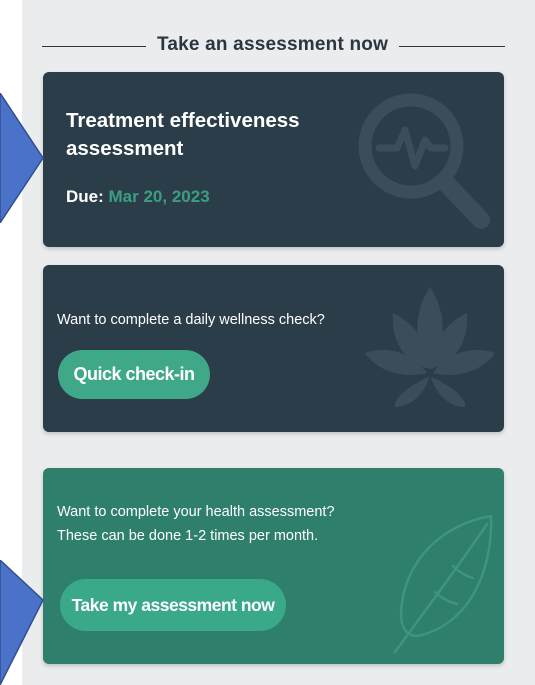 This screenshot has height=685, width=535. I want to click on magnifier-heartbeat-icon, so click(424, 161).